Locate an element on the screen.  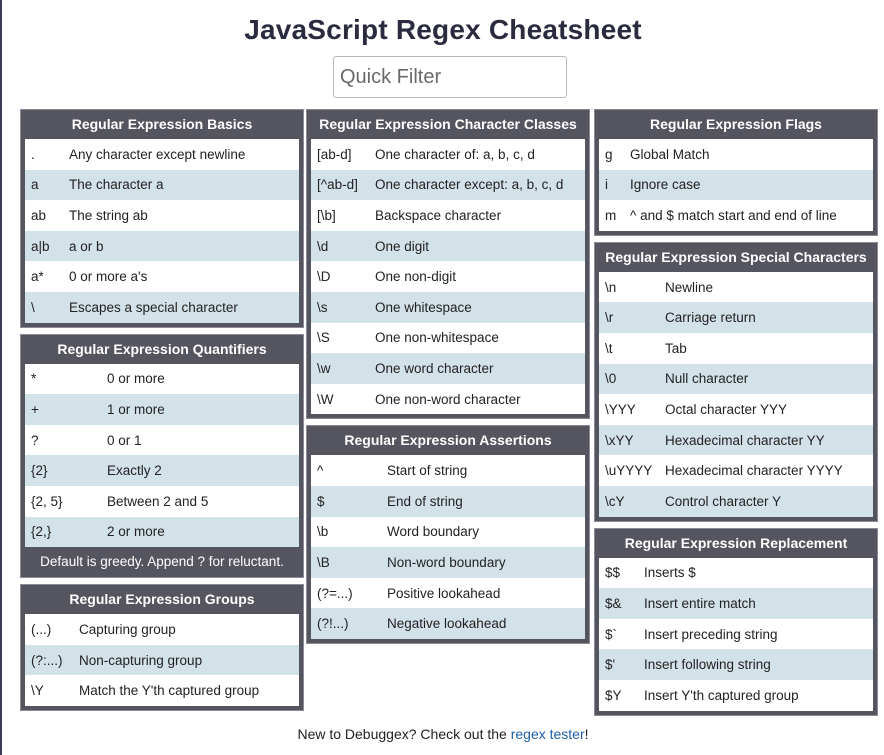
regex-token: \w is located at coordinates (324, 368).